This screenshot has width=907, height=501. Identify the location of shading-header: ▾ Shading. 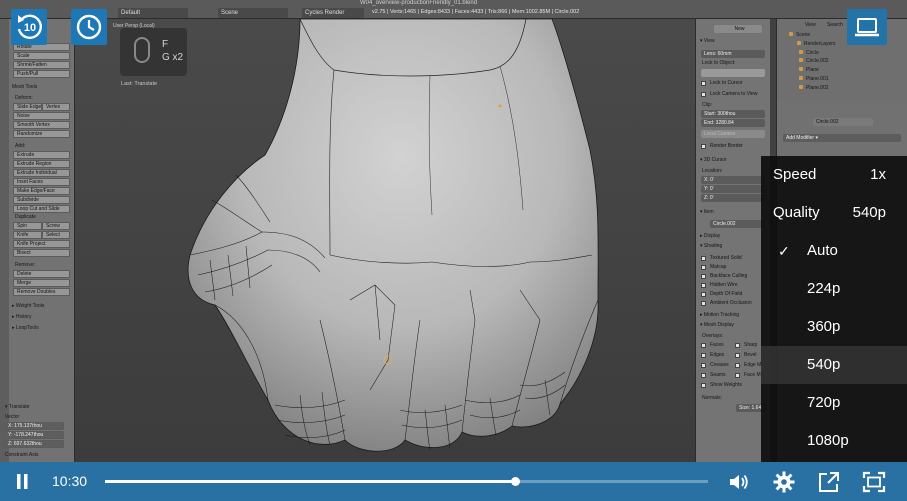
(711, 246).